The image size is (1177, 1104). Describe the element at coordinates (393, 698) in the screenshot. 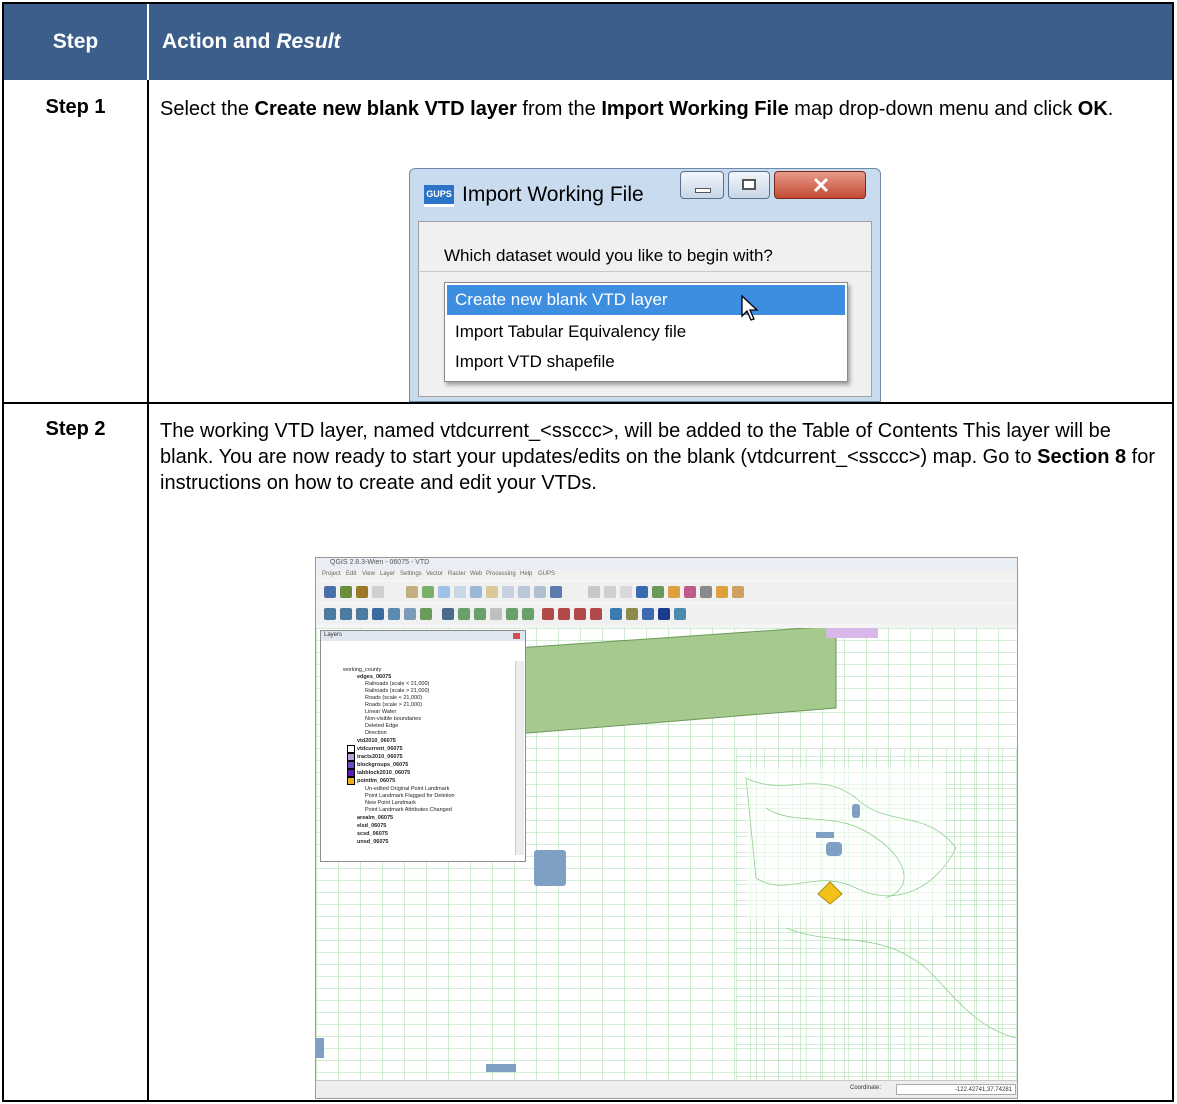

I see `layer-item: Roads (scale < 21,000)` at that location.